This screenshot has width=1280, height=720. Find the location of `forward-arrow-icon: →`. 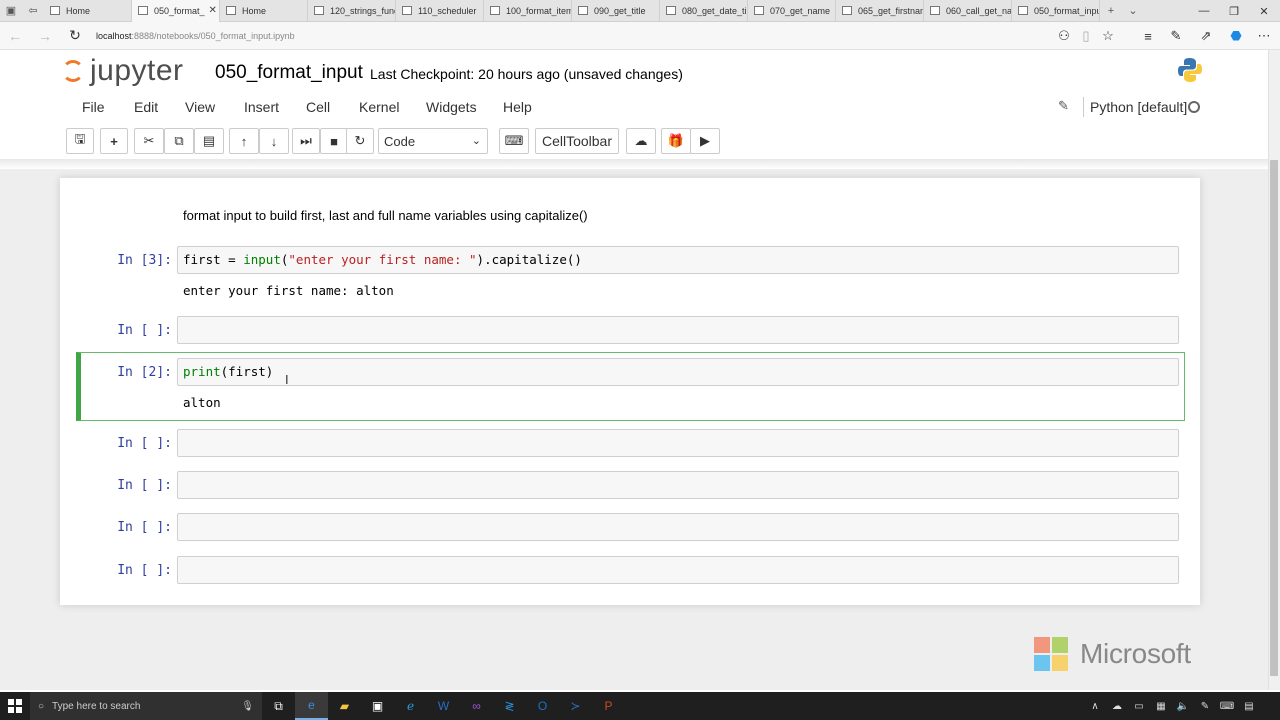

forward-arrow-icon: → is located at coordinates (45, 36).